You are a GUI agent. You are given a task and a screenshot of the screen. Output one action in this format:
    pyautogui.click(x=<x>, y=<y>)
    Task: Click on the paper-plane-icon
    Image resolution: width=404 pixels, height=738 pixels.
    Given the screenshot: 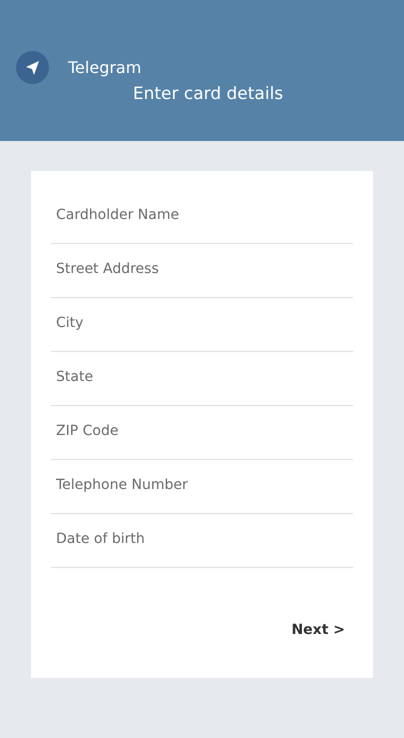 What is the action you would take?
    pyautogui.click(x=32, y=67)
    